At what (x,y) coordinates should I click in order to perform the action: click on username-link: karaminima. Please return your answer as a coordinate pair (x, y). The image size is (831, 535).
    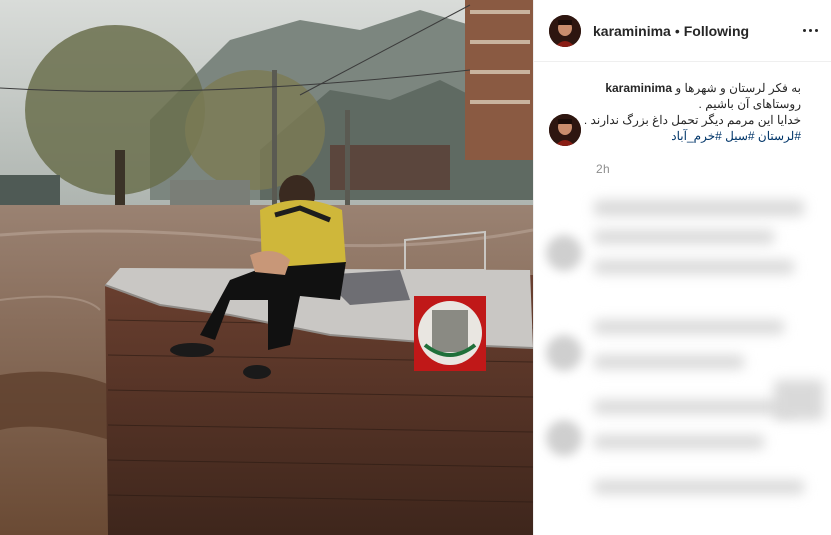
    Looking at the image, I should click on (632, 31).